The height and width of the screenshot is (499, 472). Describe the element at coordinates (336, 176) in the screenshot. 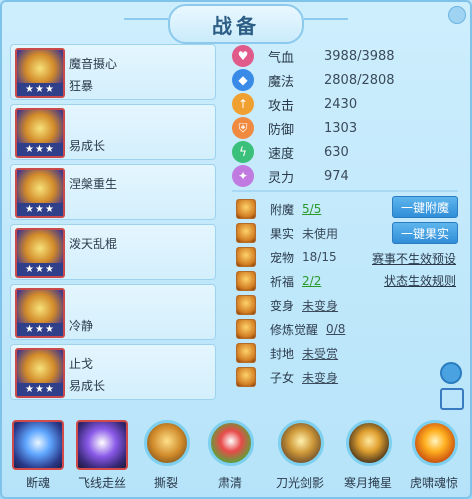

I see `stat-value: 974` at that location.